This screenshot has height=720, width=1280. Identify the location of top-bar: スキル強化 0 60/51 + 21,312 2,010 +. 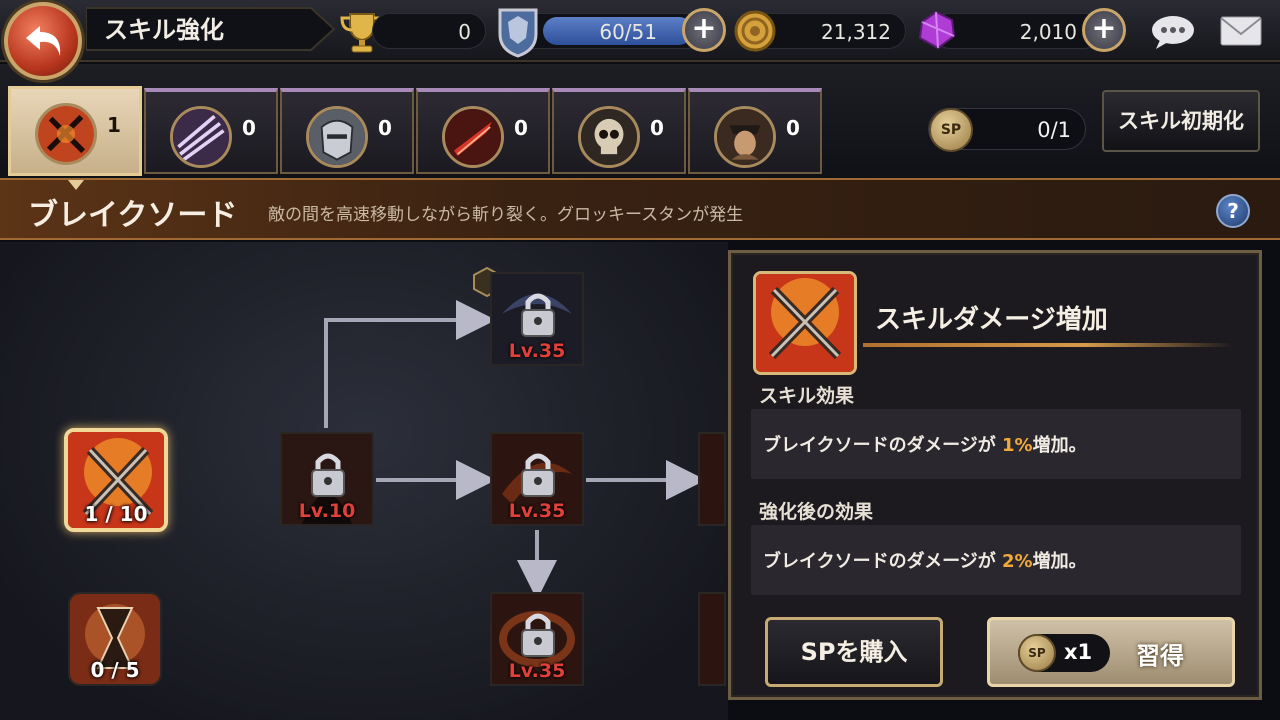
(640, 31).